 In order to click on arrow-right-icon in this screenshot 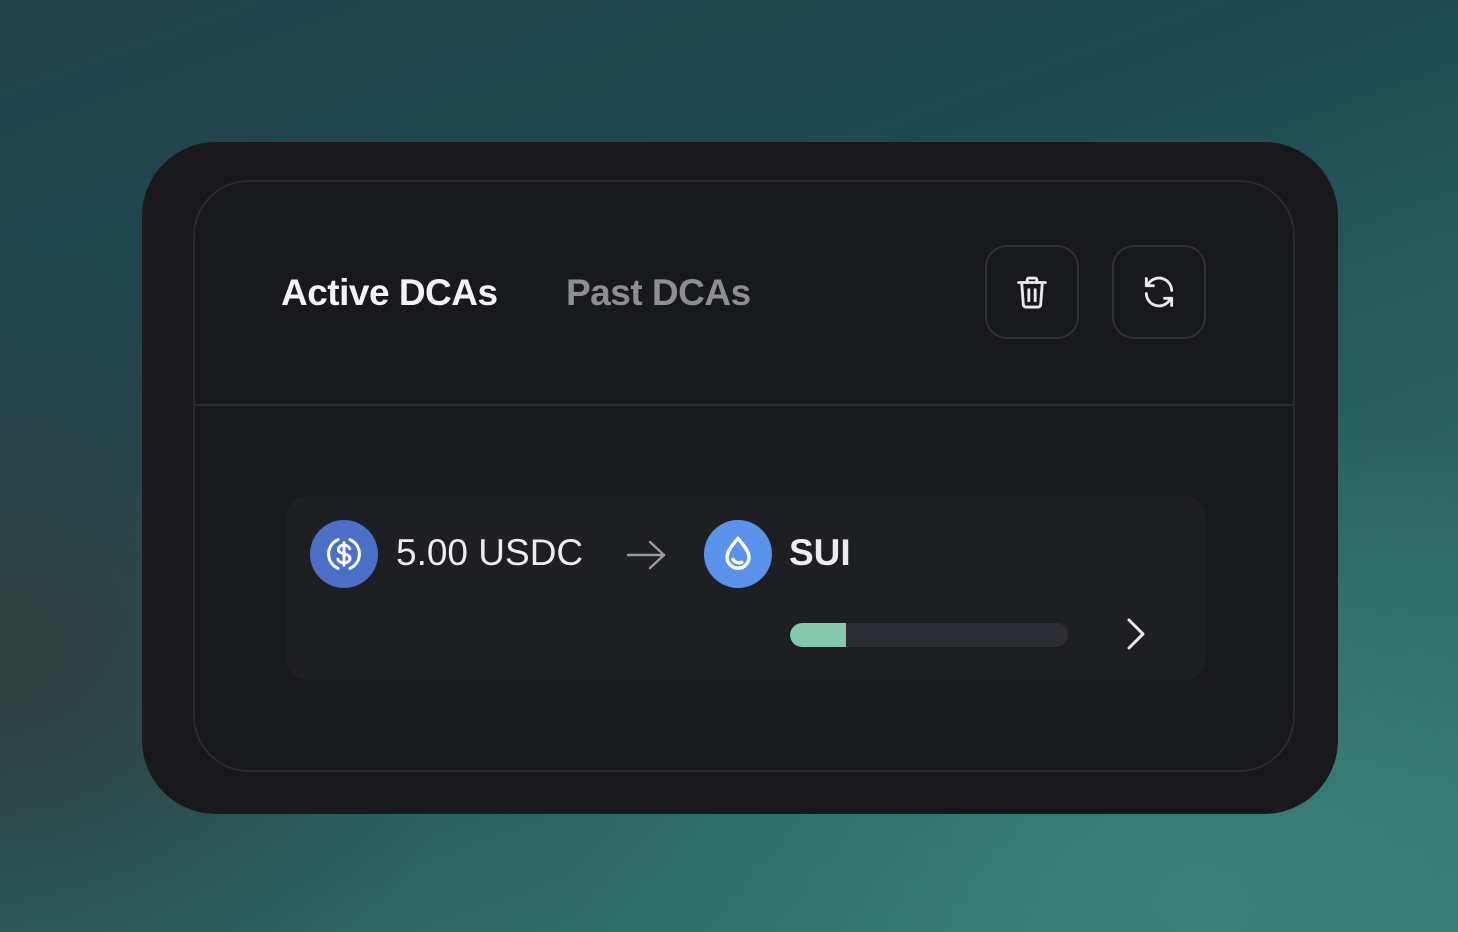, I will do `click(646, 555)`.